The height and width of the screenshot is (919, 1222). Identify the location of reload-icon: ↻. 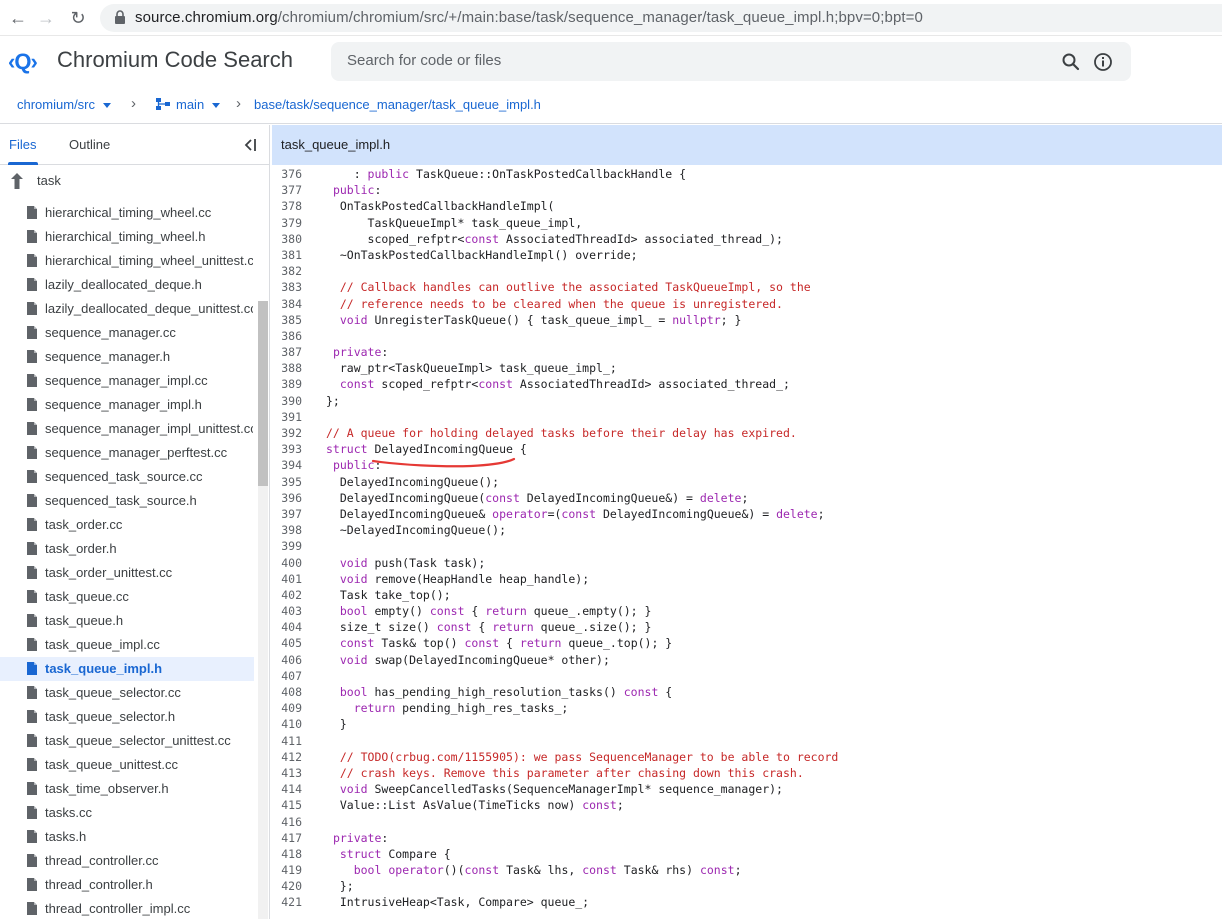
(78, 18).